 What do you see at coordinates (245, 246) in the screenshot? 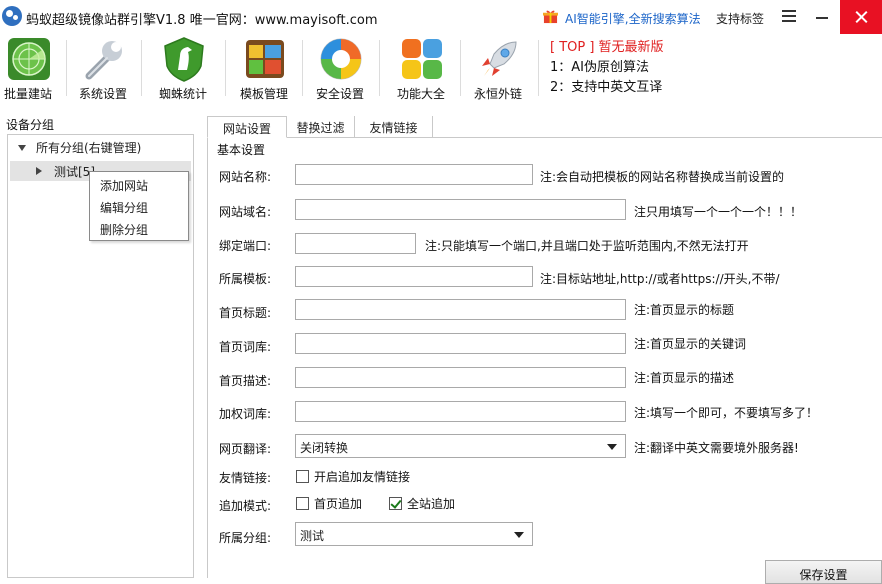
I see `port-label: 绑定端口:` at bounding box center [245, 246].